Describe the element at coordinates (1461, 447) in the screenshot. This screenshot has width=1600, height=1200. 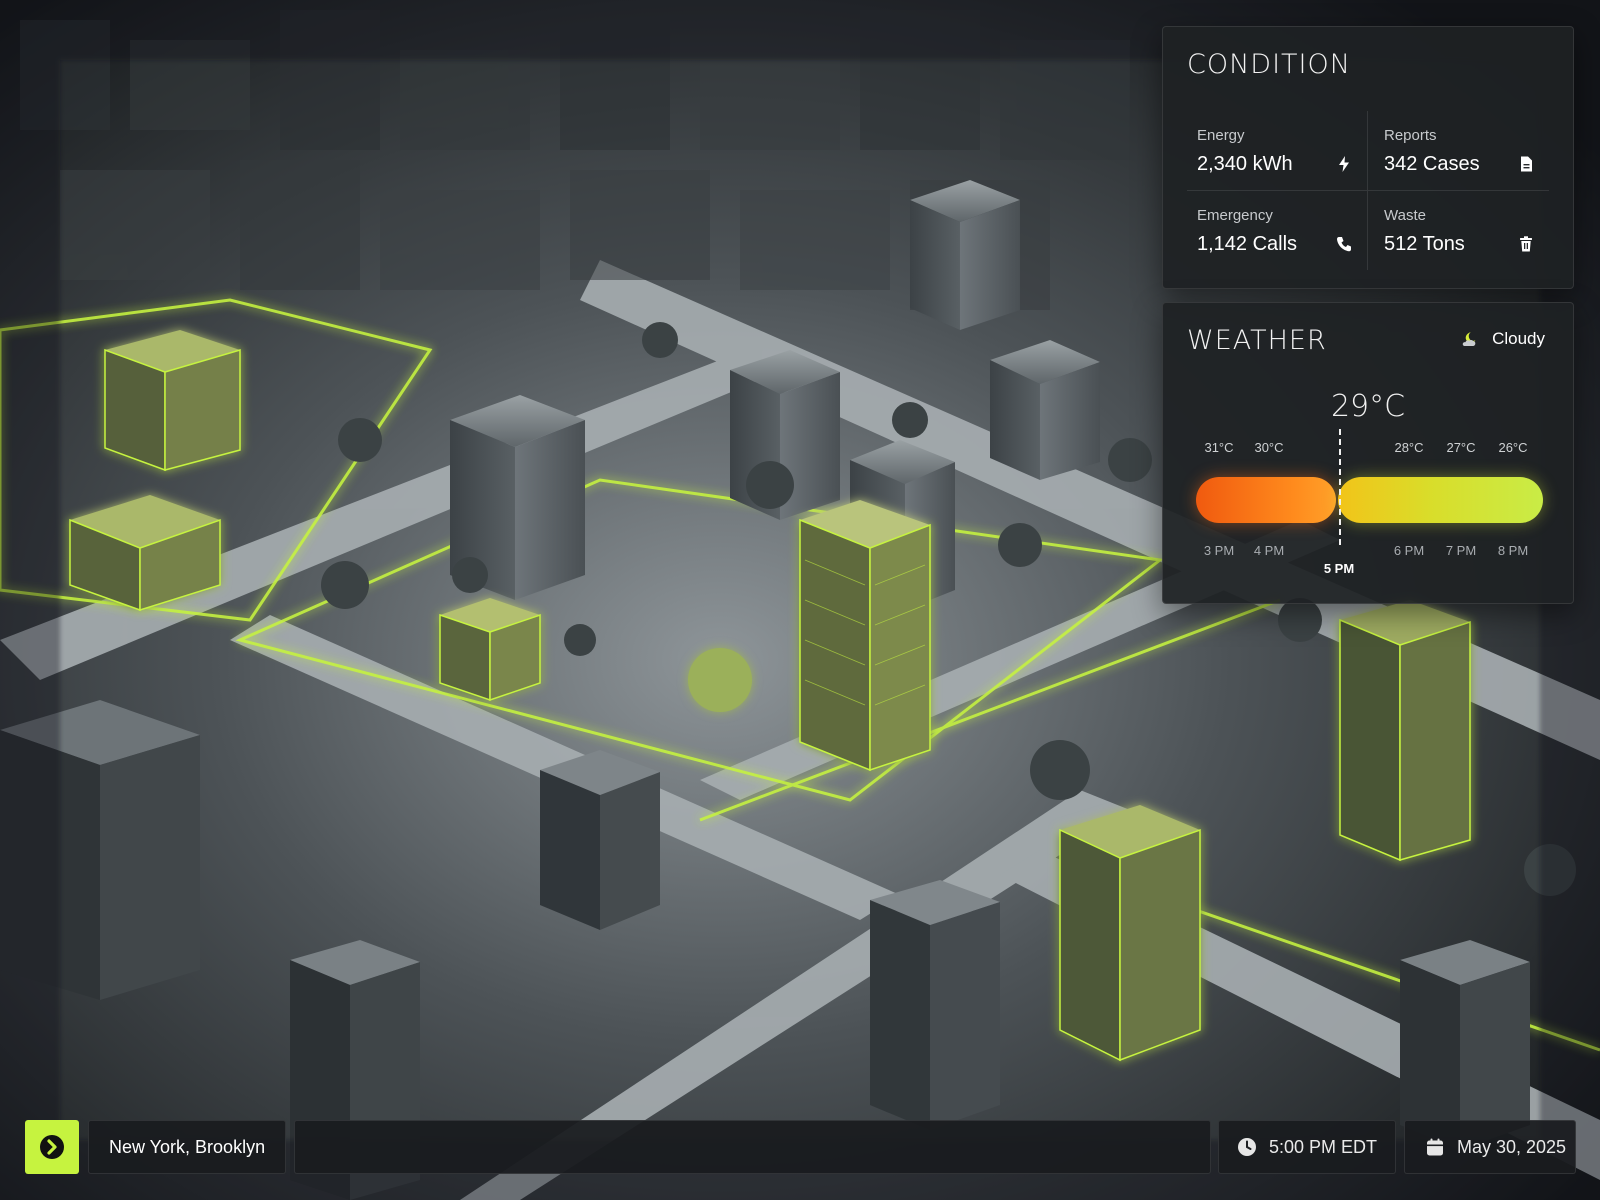
I see `forecast-temp: 27°C` at that location.